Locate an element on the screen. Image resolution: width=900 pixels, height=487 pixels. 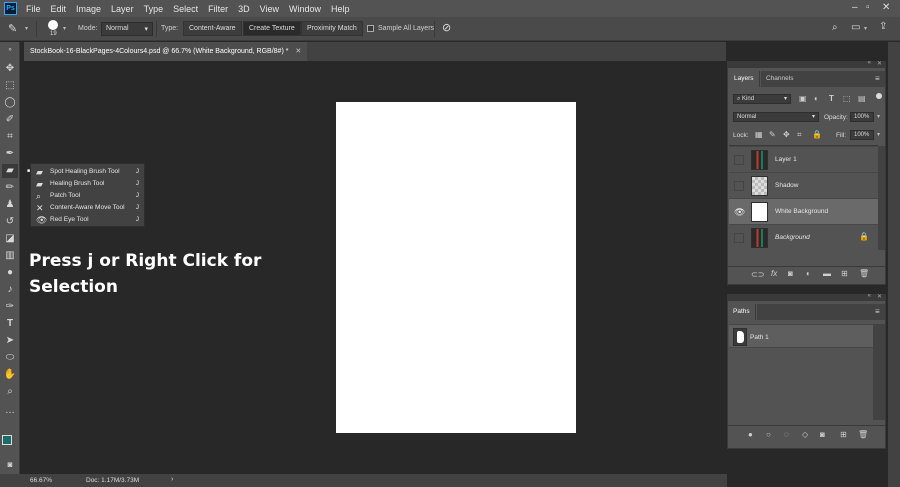
menu-view: View is located at coordinates (269, 9).